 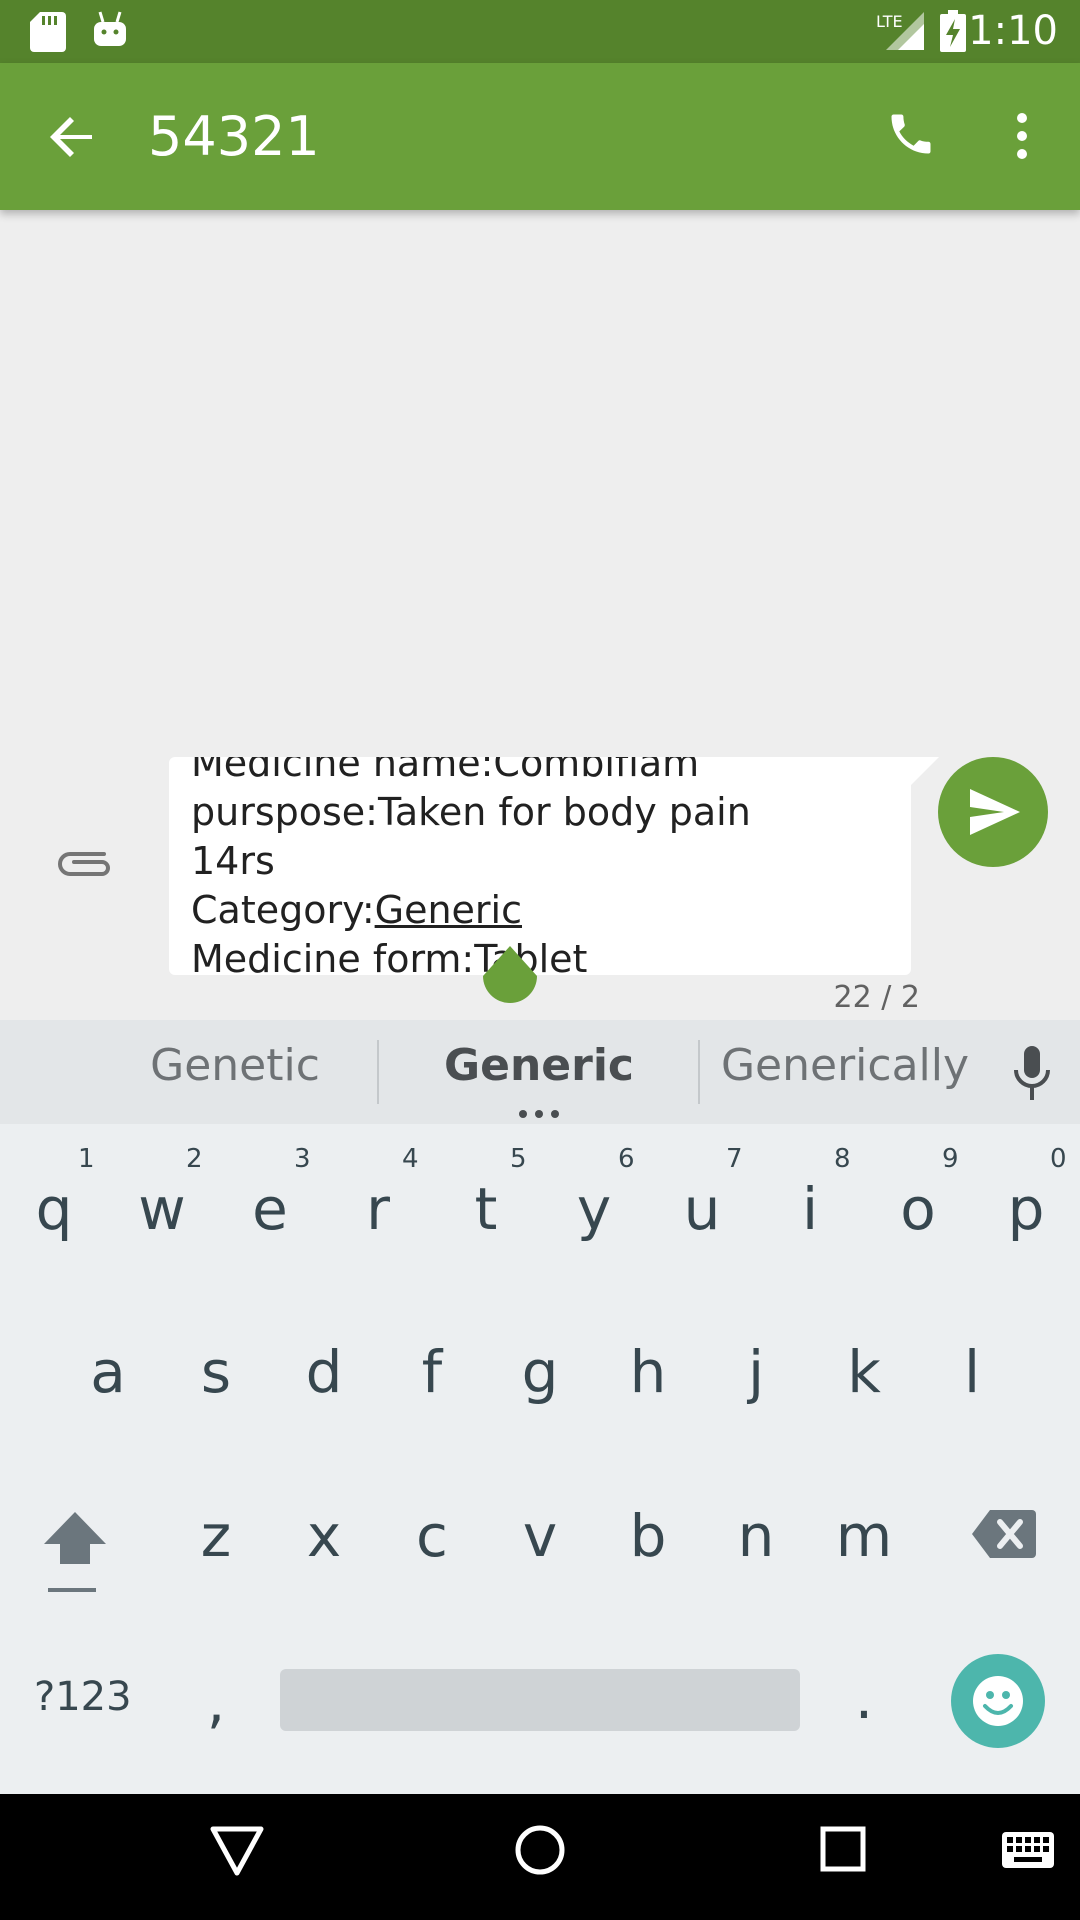 I want to click on send-icon, so click(x=995, y=812).